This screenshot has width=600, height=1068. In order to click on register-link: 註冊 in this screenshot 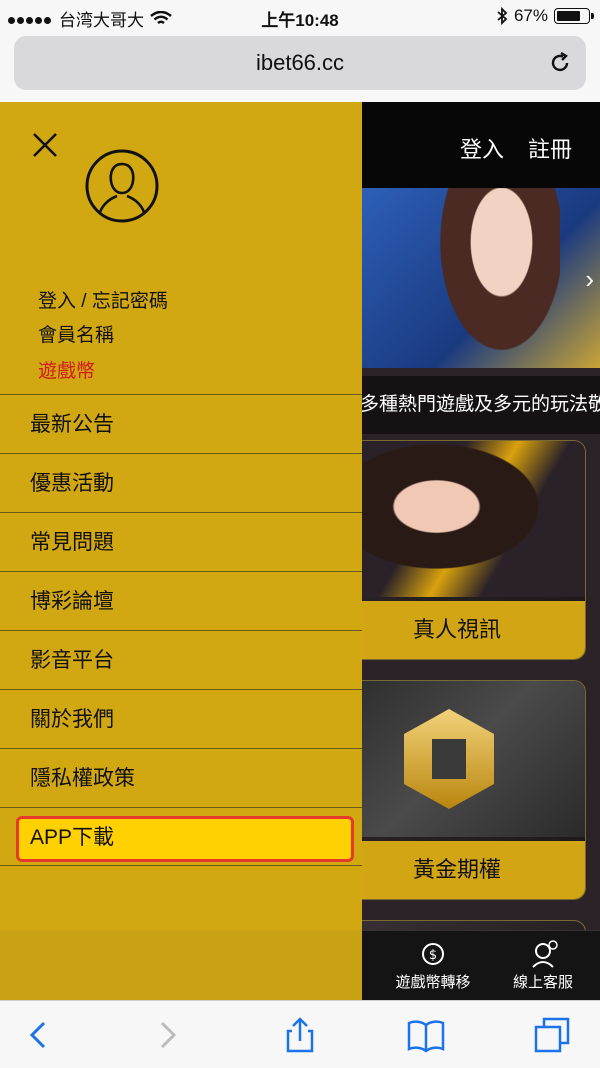, I will do `click(550, 148)`.